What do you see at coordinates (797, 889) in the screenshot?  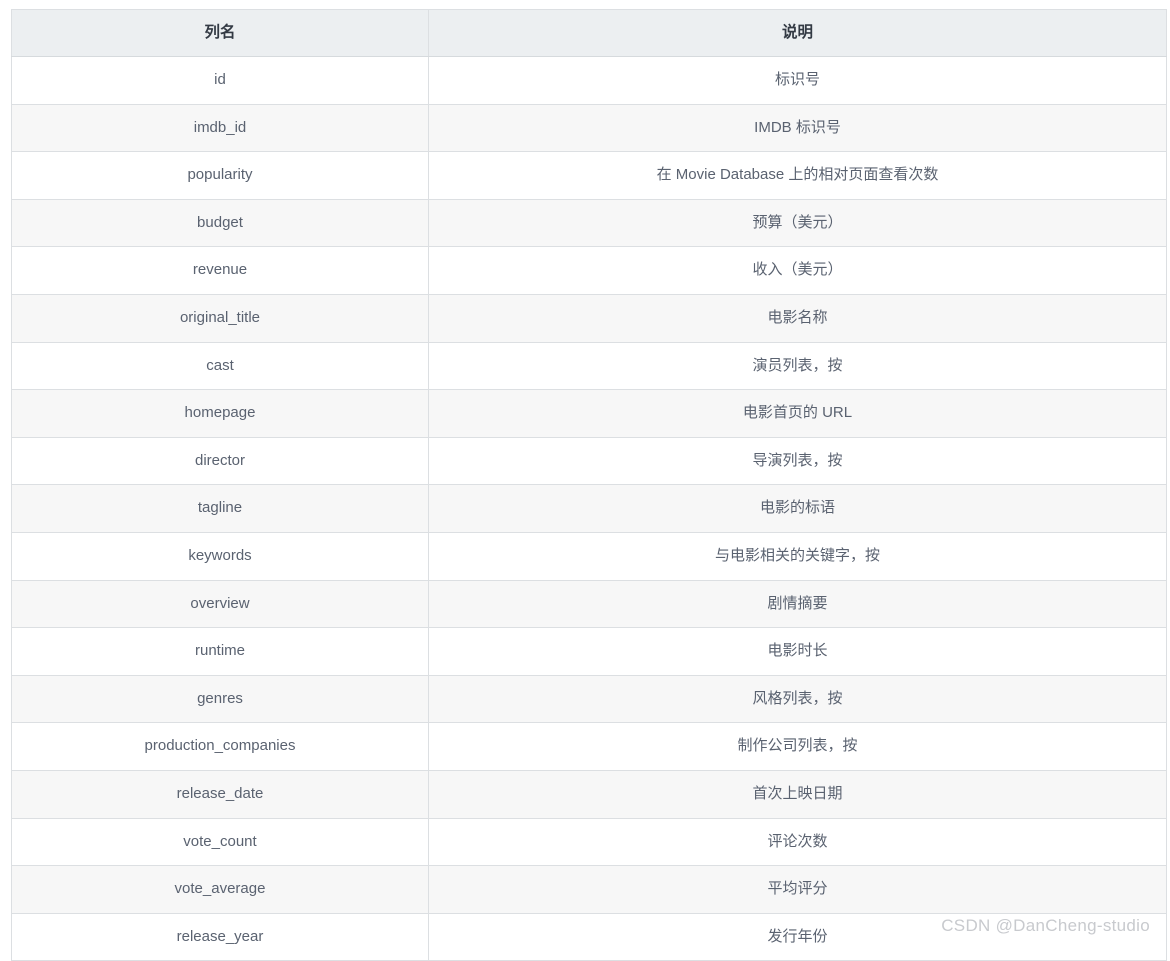 I see `cell-description: 平均评分` at bounding box center [797, 889].